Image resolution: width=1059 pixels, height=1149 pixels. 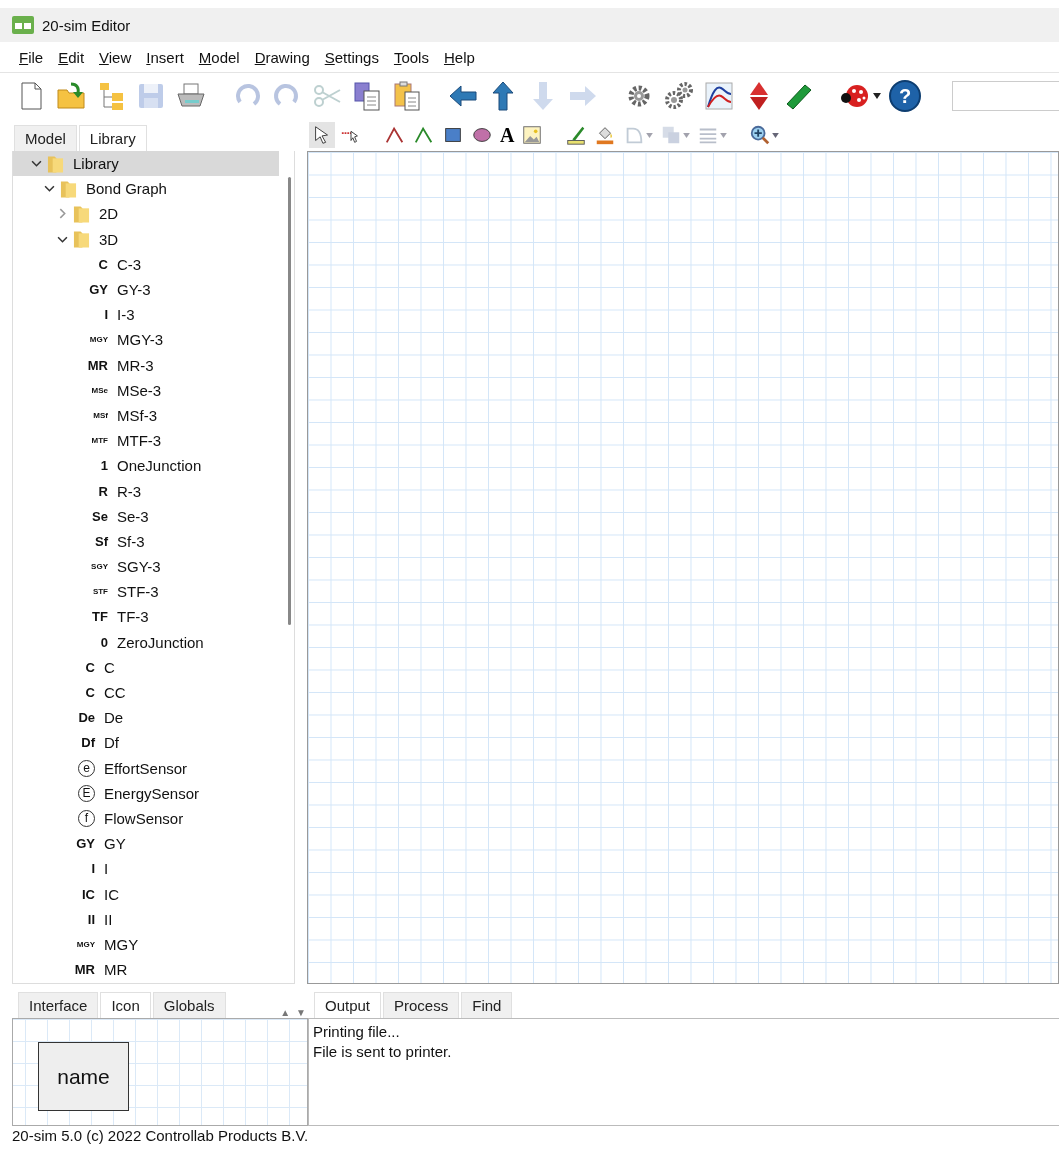 I want to click on tab: Interface, so click(x=58, y=1005).